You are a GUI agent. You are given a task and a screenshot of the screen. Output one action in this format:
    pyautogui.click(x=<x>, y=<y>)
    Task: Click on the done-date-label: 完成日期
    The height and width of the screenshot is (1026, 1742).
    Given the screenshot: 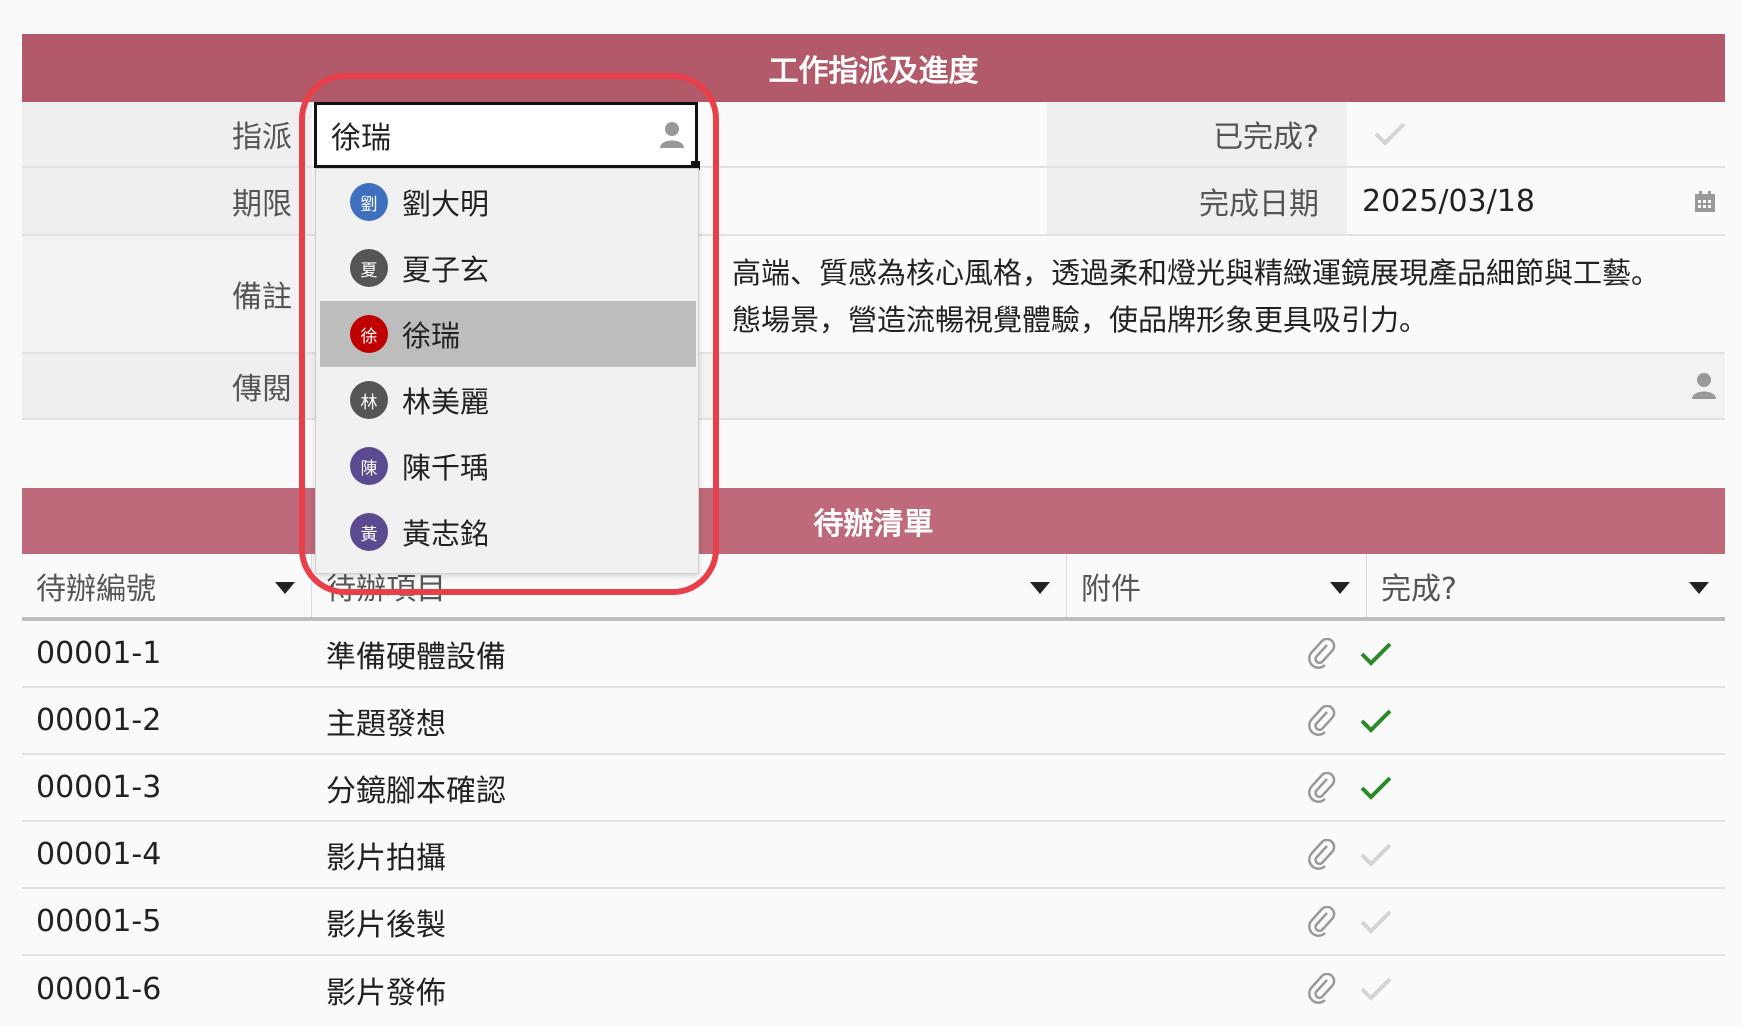 What is the action you would take?
    pyautogui.click(x=1197, y=201)
    